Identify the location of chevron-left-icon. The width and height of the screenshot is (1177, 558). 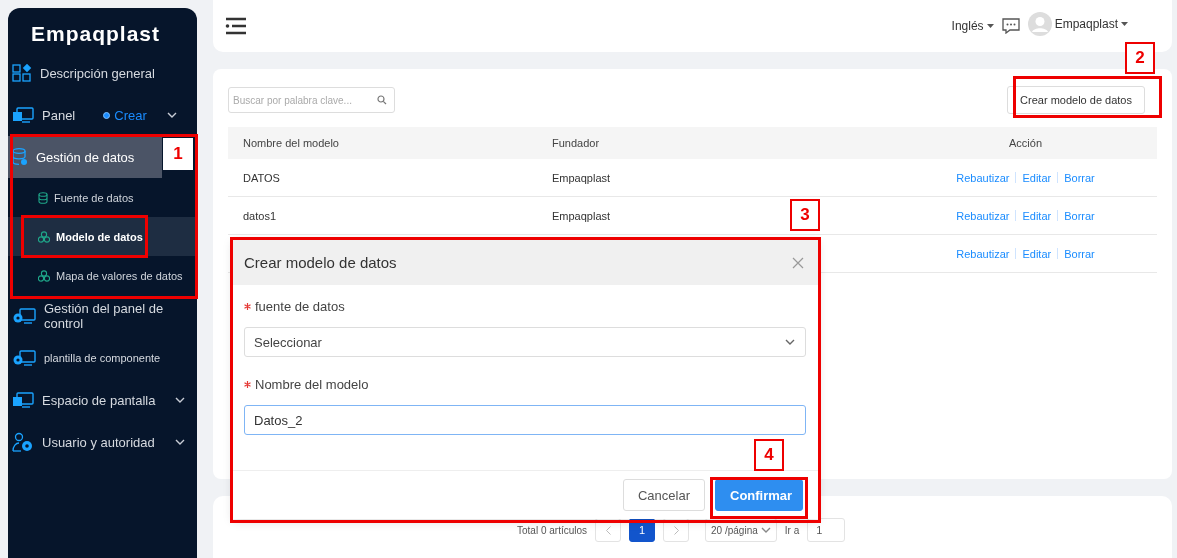
(608, 530).